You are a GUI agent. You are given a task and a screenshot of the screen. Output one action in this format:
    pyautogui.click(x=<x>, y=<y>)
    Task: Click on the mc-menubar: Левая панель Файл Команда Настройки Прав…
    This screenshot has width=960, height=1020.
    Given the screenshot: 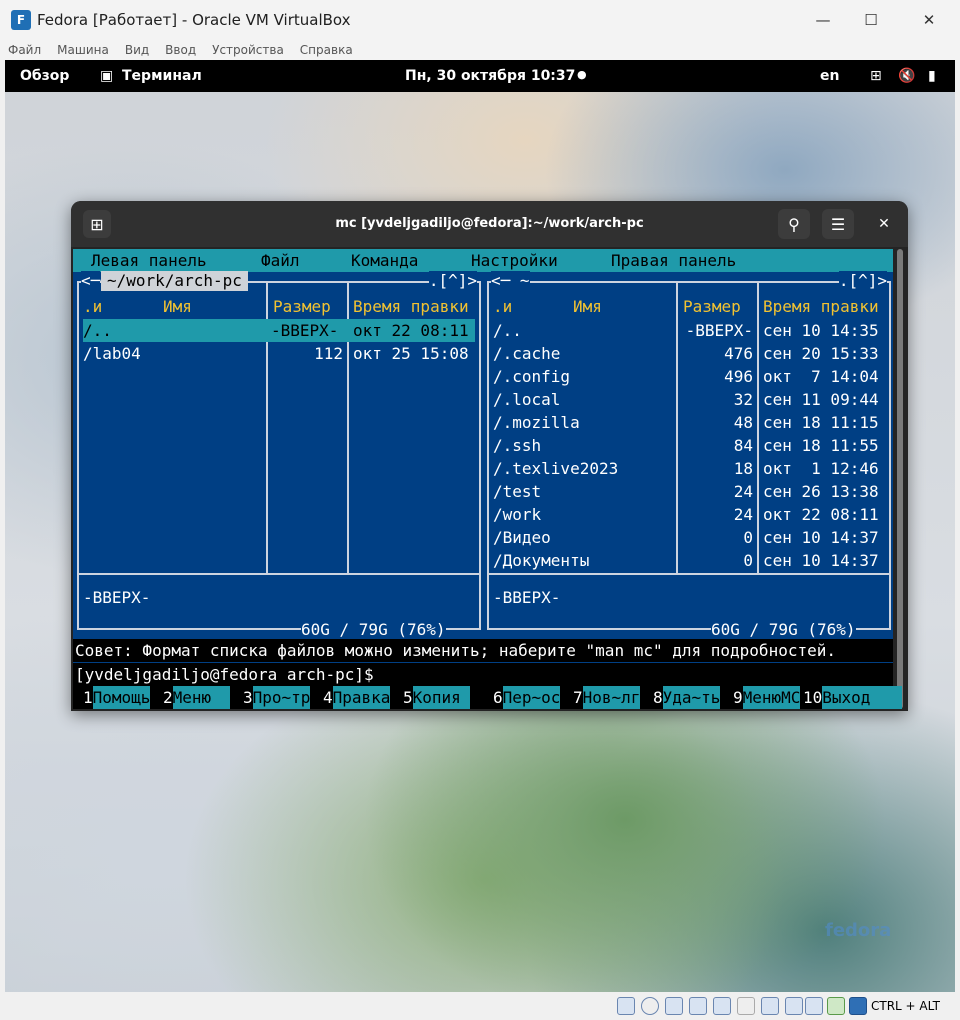 What is the action you would take?
    pyautogui.click(x=483, y=260)
    